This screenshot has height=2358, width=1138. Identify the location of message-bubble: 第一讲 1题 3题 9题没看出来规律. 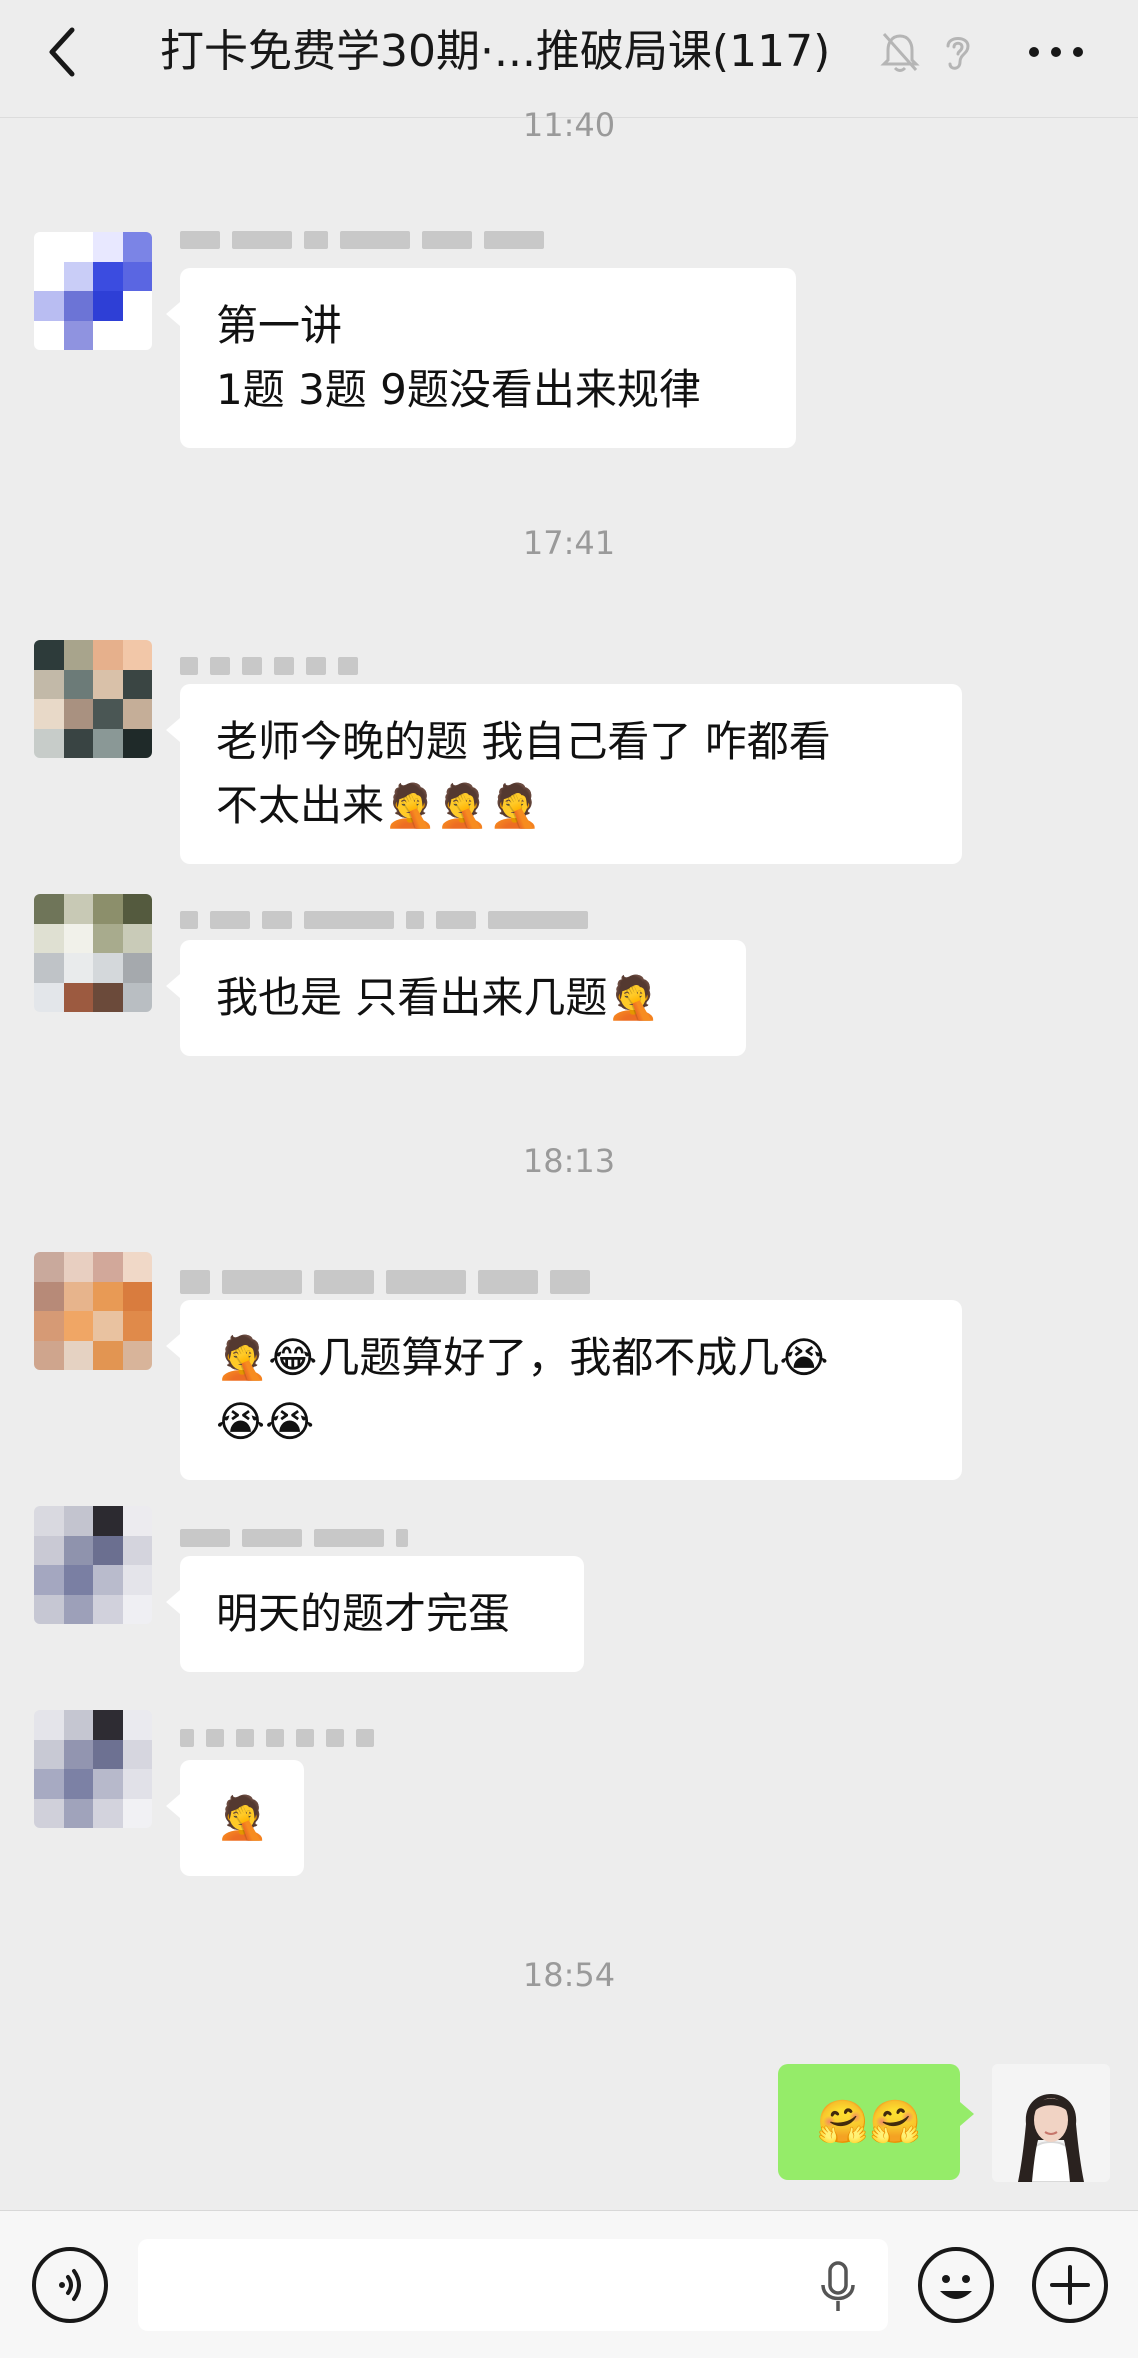
(481, 358).